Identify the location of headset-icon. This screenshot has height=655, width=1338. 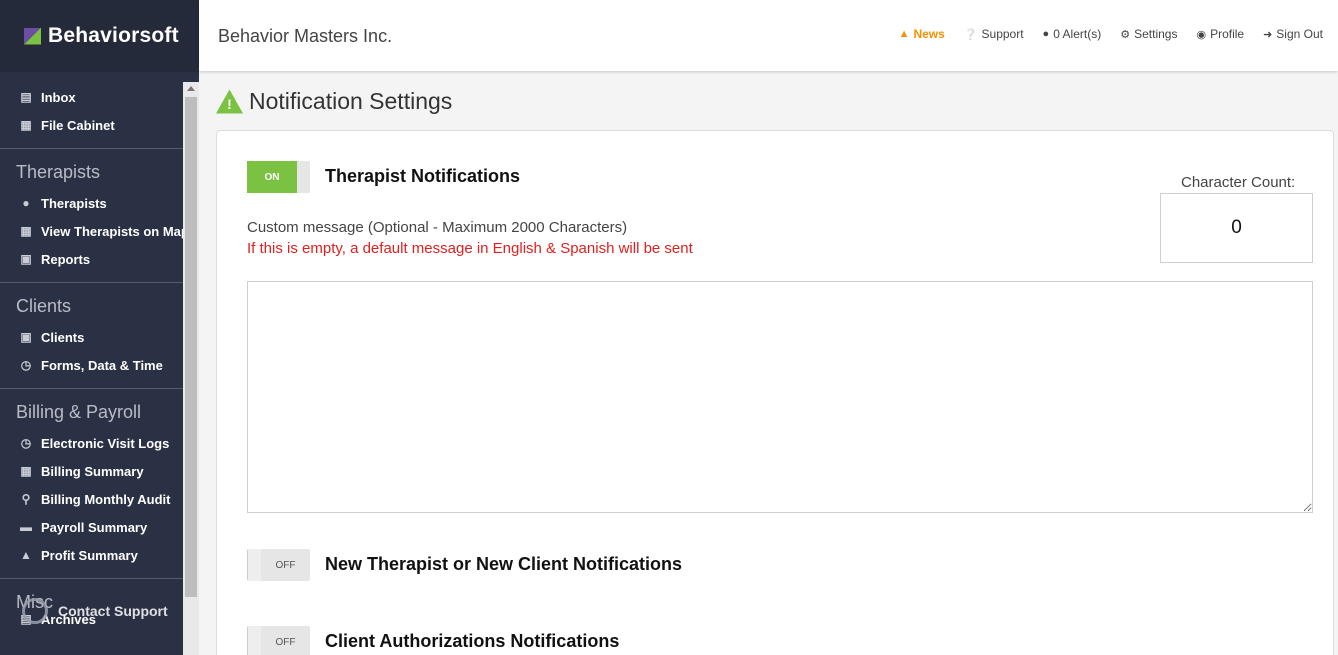
(35, 611).